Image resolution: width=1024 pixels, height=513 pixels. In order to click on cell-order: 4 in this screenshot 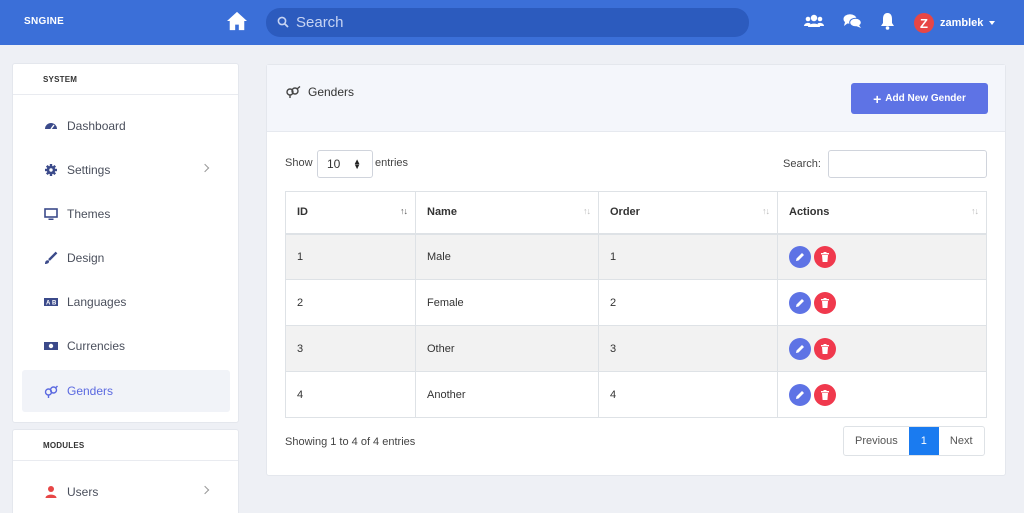, I will do `click(688, 394)`.